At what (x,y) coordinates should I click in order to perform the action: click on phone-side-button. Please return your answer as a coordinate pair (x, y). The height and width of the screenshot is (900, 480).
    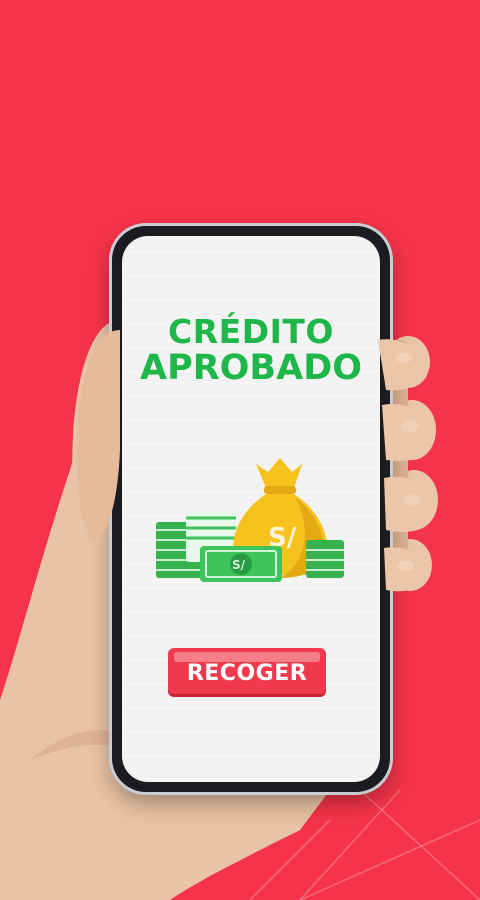
    Looking at the image, I should click on (392, 368).